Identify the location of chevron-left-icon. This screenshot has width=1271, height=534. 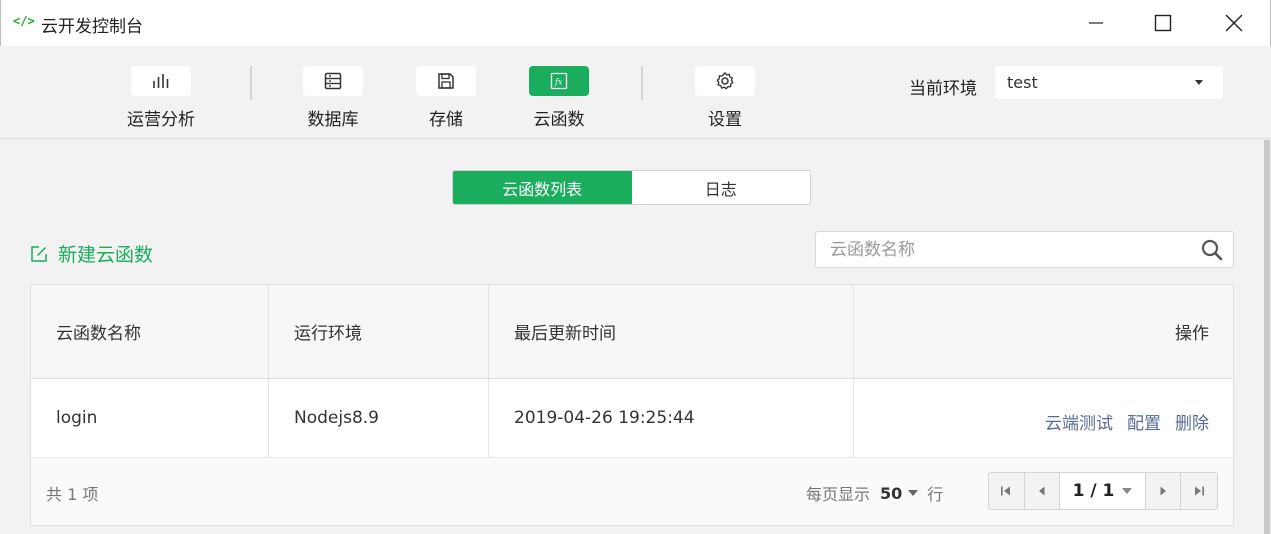
(1042, 491).